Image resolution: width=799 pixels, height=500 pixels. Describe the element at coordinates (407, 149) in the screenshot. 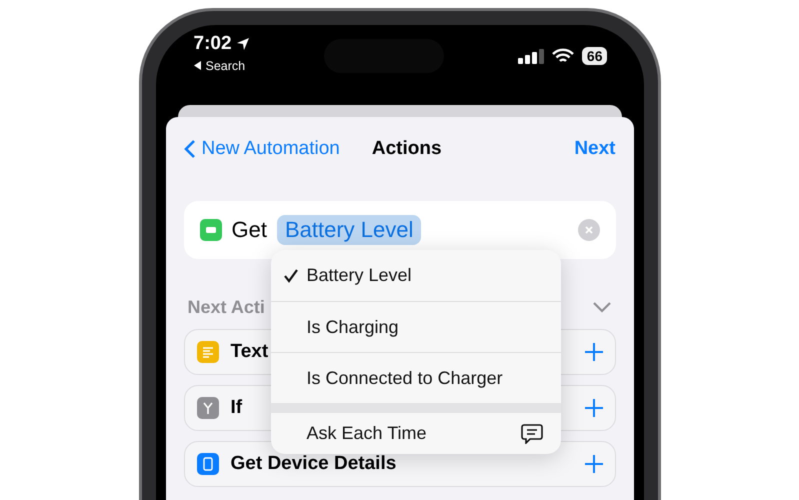

I see `nav-title: Actions` at that location.